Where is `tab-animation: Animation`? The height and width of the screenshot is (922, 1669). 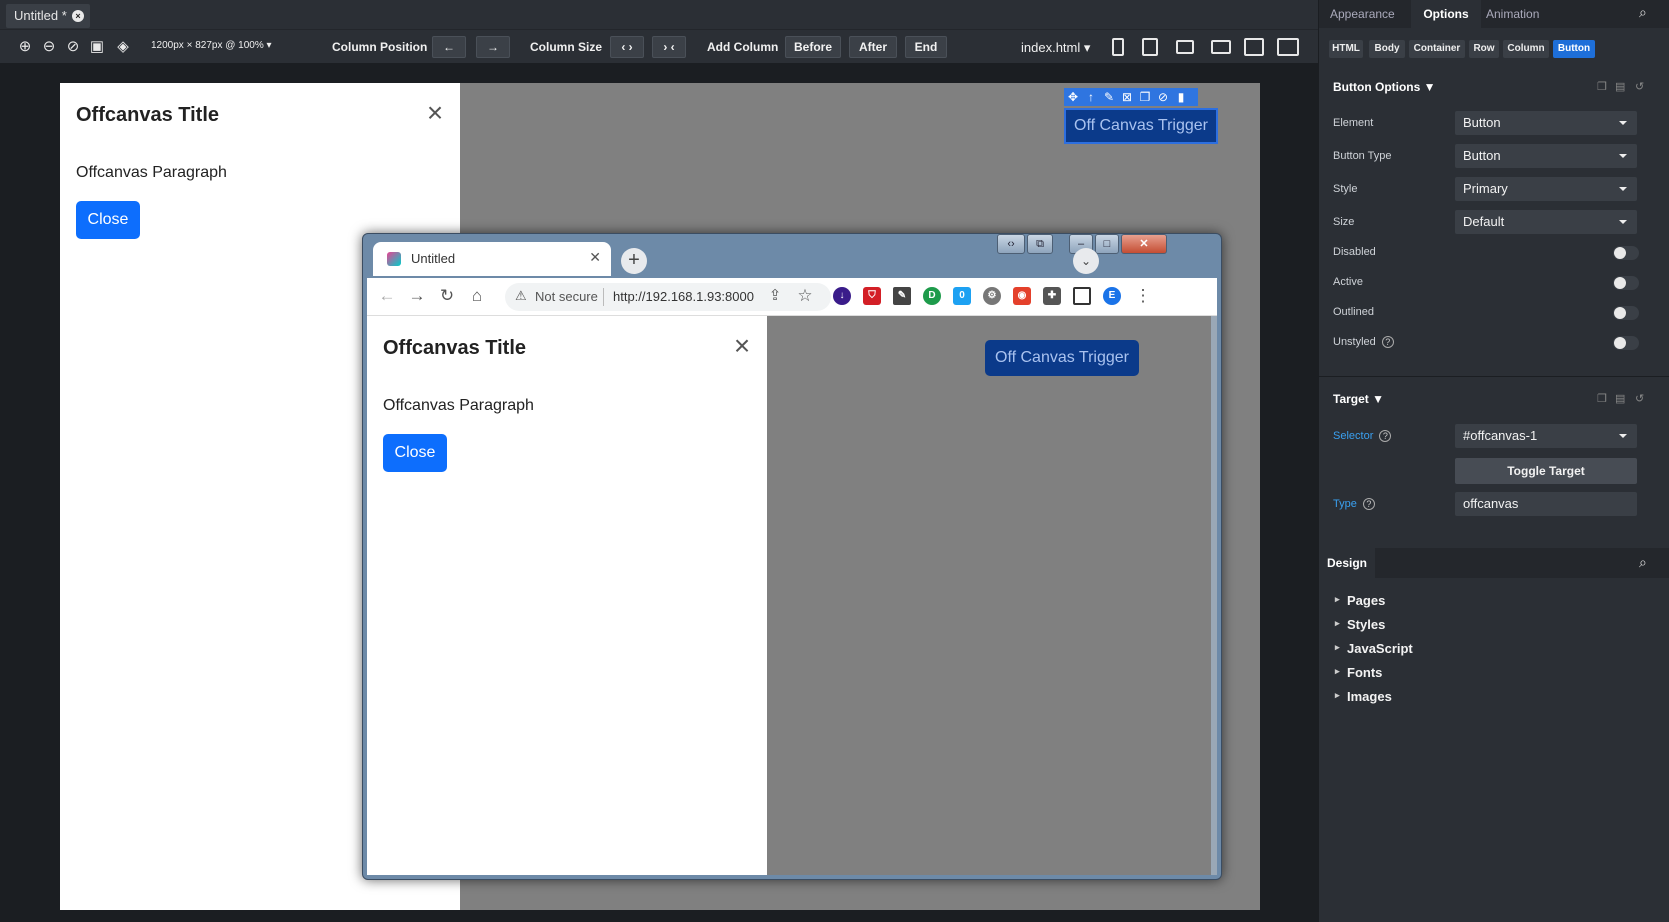 tab-animation: Animation is located at coordinates (1512, 14).